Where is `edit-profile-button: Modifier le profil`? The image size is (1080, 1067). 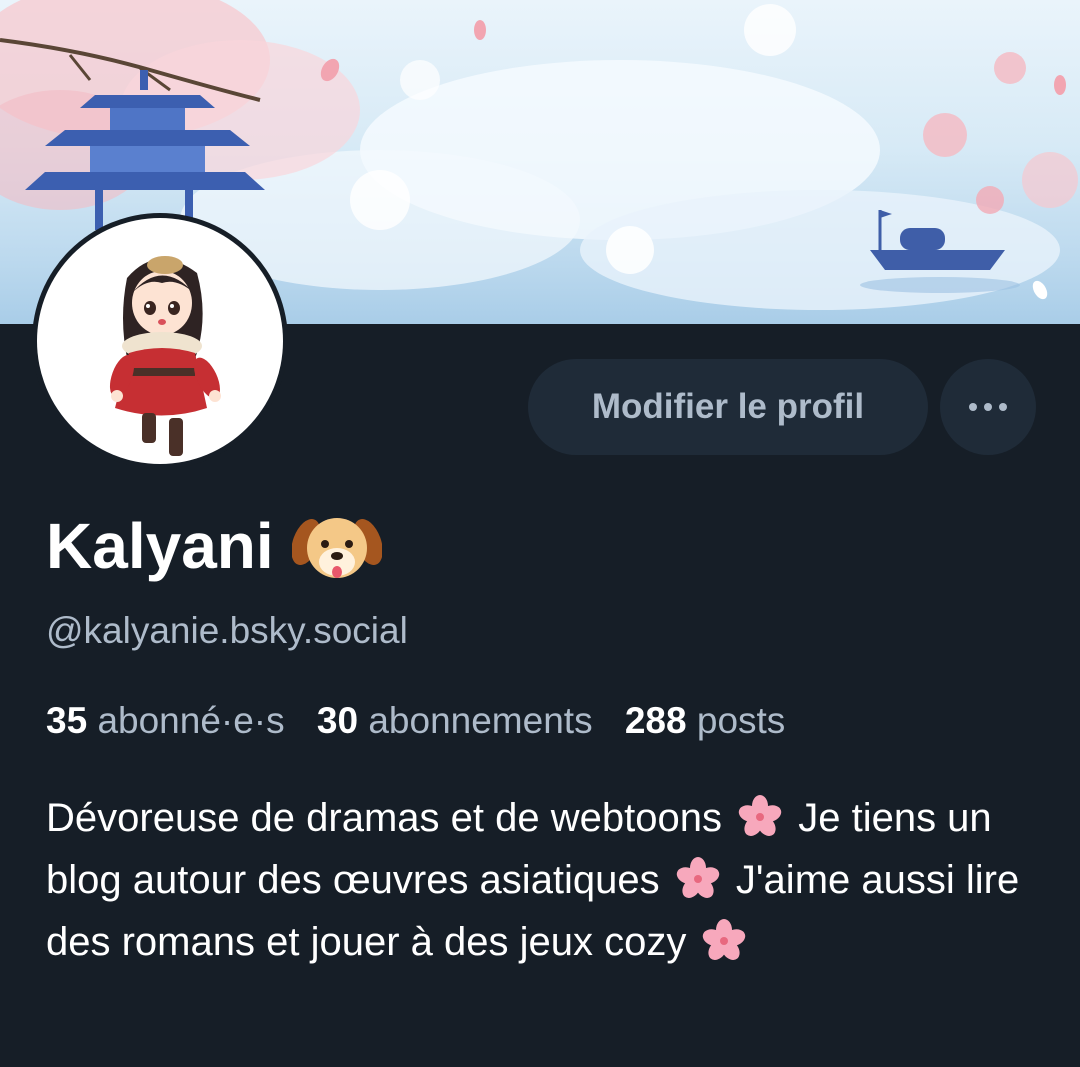
edit-profile-button: Modifier le profil is located at coordinates (728, 407).